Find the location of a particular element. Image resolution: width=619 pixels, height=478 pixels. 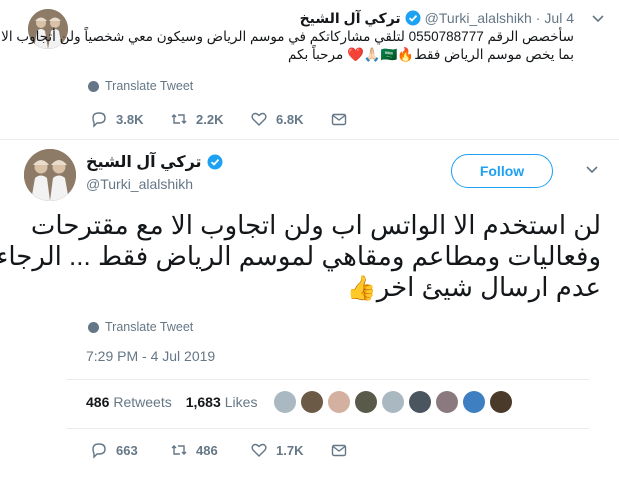

reply-button: 663 is located at coordinates (130, 450).